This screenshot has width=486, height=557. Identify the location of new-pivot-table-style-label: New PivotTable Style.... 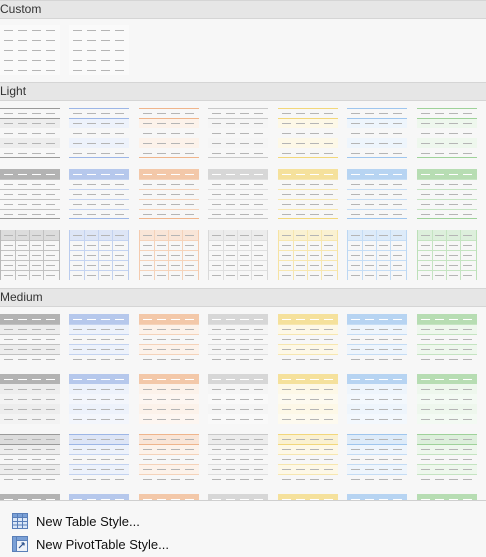
(102, 544).